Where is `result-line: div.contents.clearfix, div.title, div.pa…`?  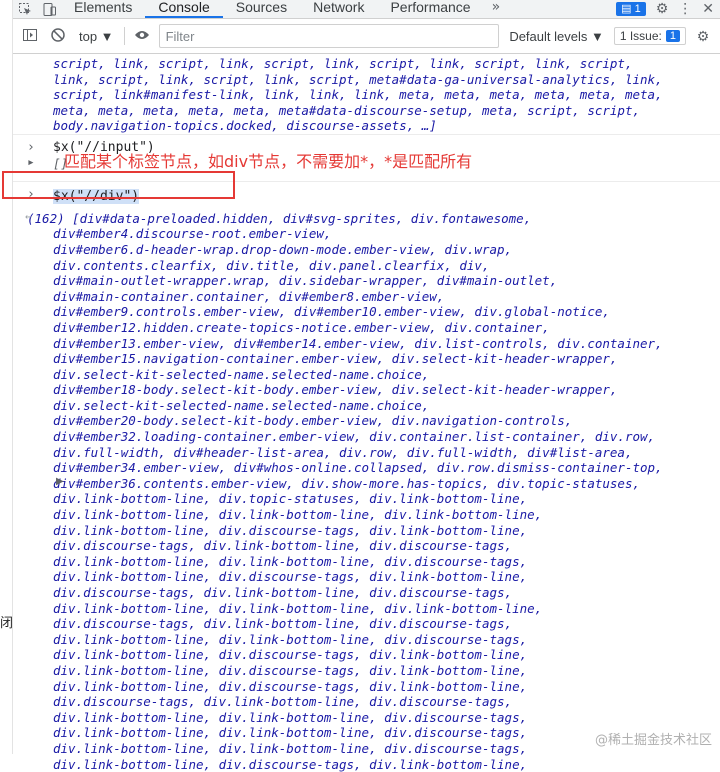
result-line: div.contents.clearfix, div.title, div.pa… is located at coordinates (271, 265).